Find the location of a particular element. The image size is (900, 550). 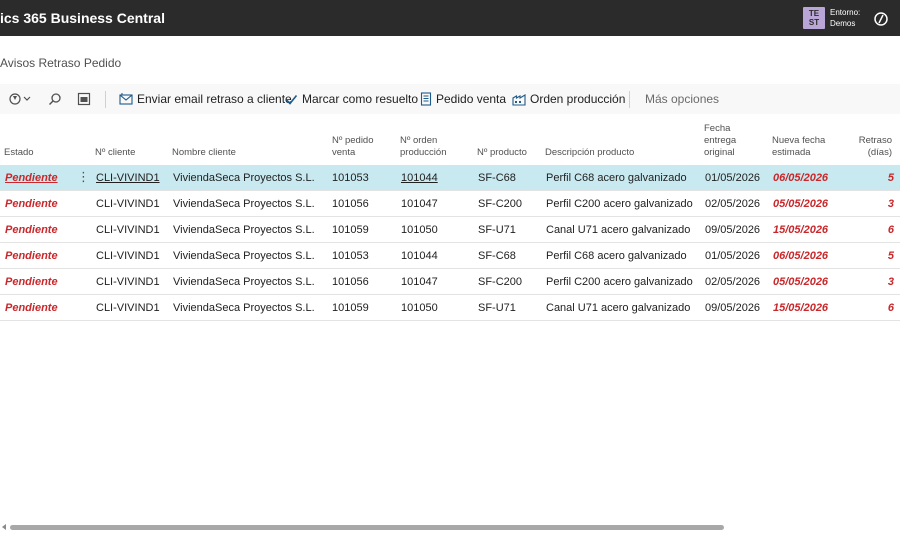

env-value: Demos is located at coordinates (843, 23).